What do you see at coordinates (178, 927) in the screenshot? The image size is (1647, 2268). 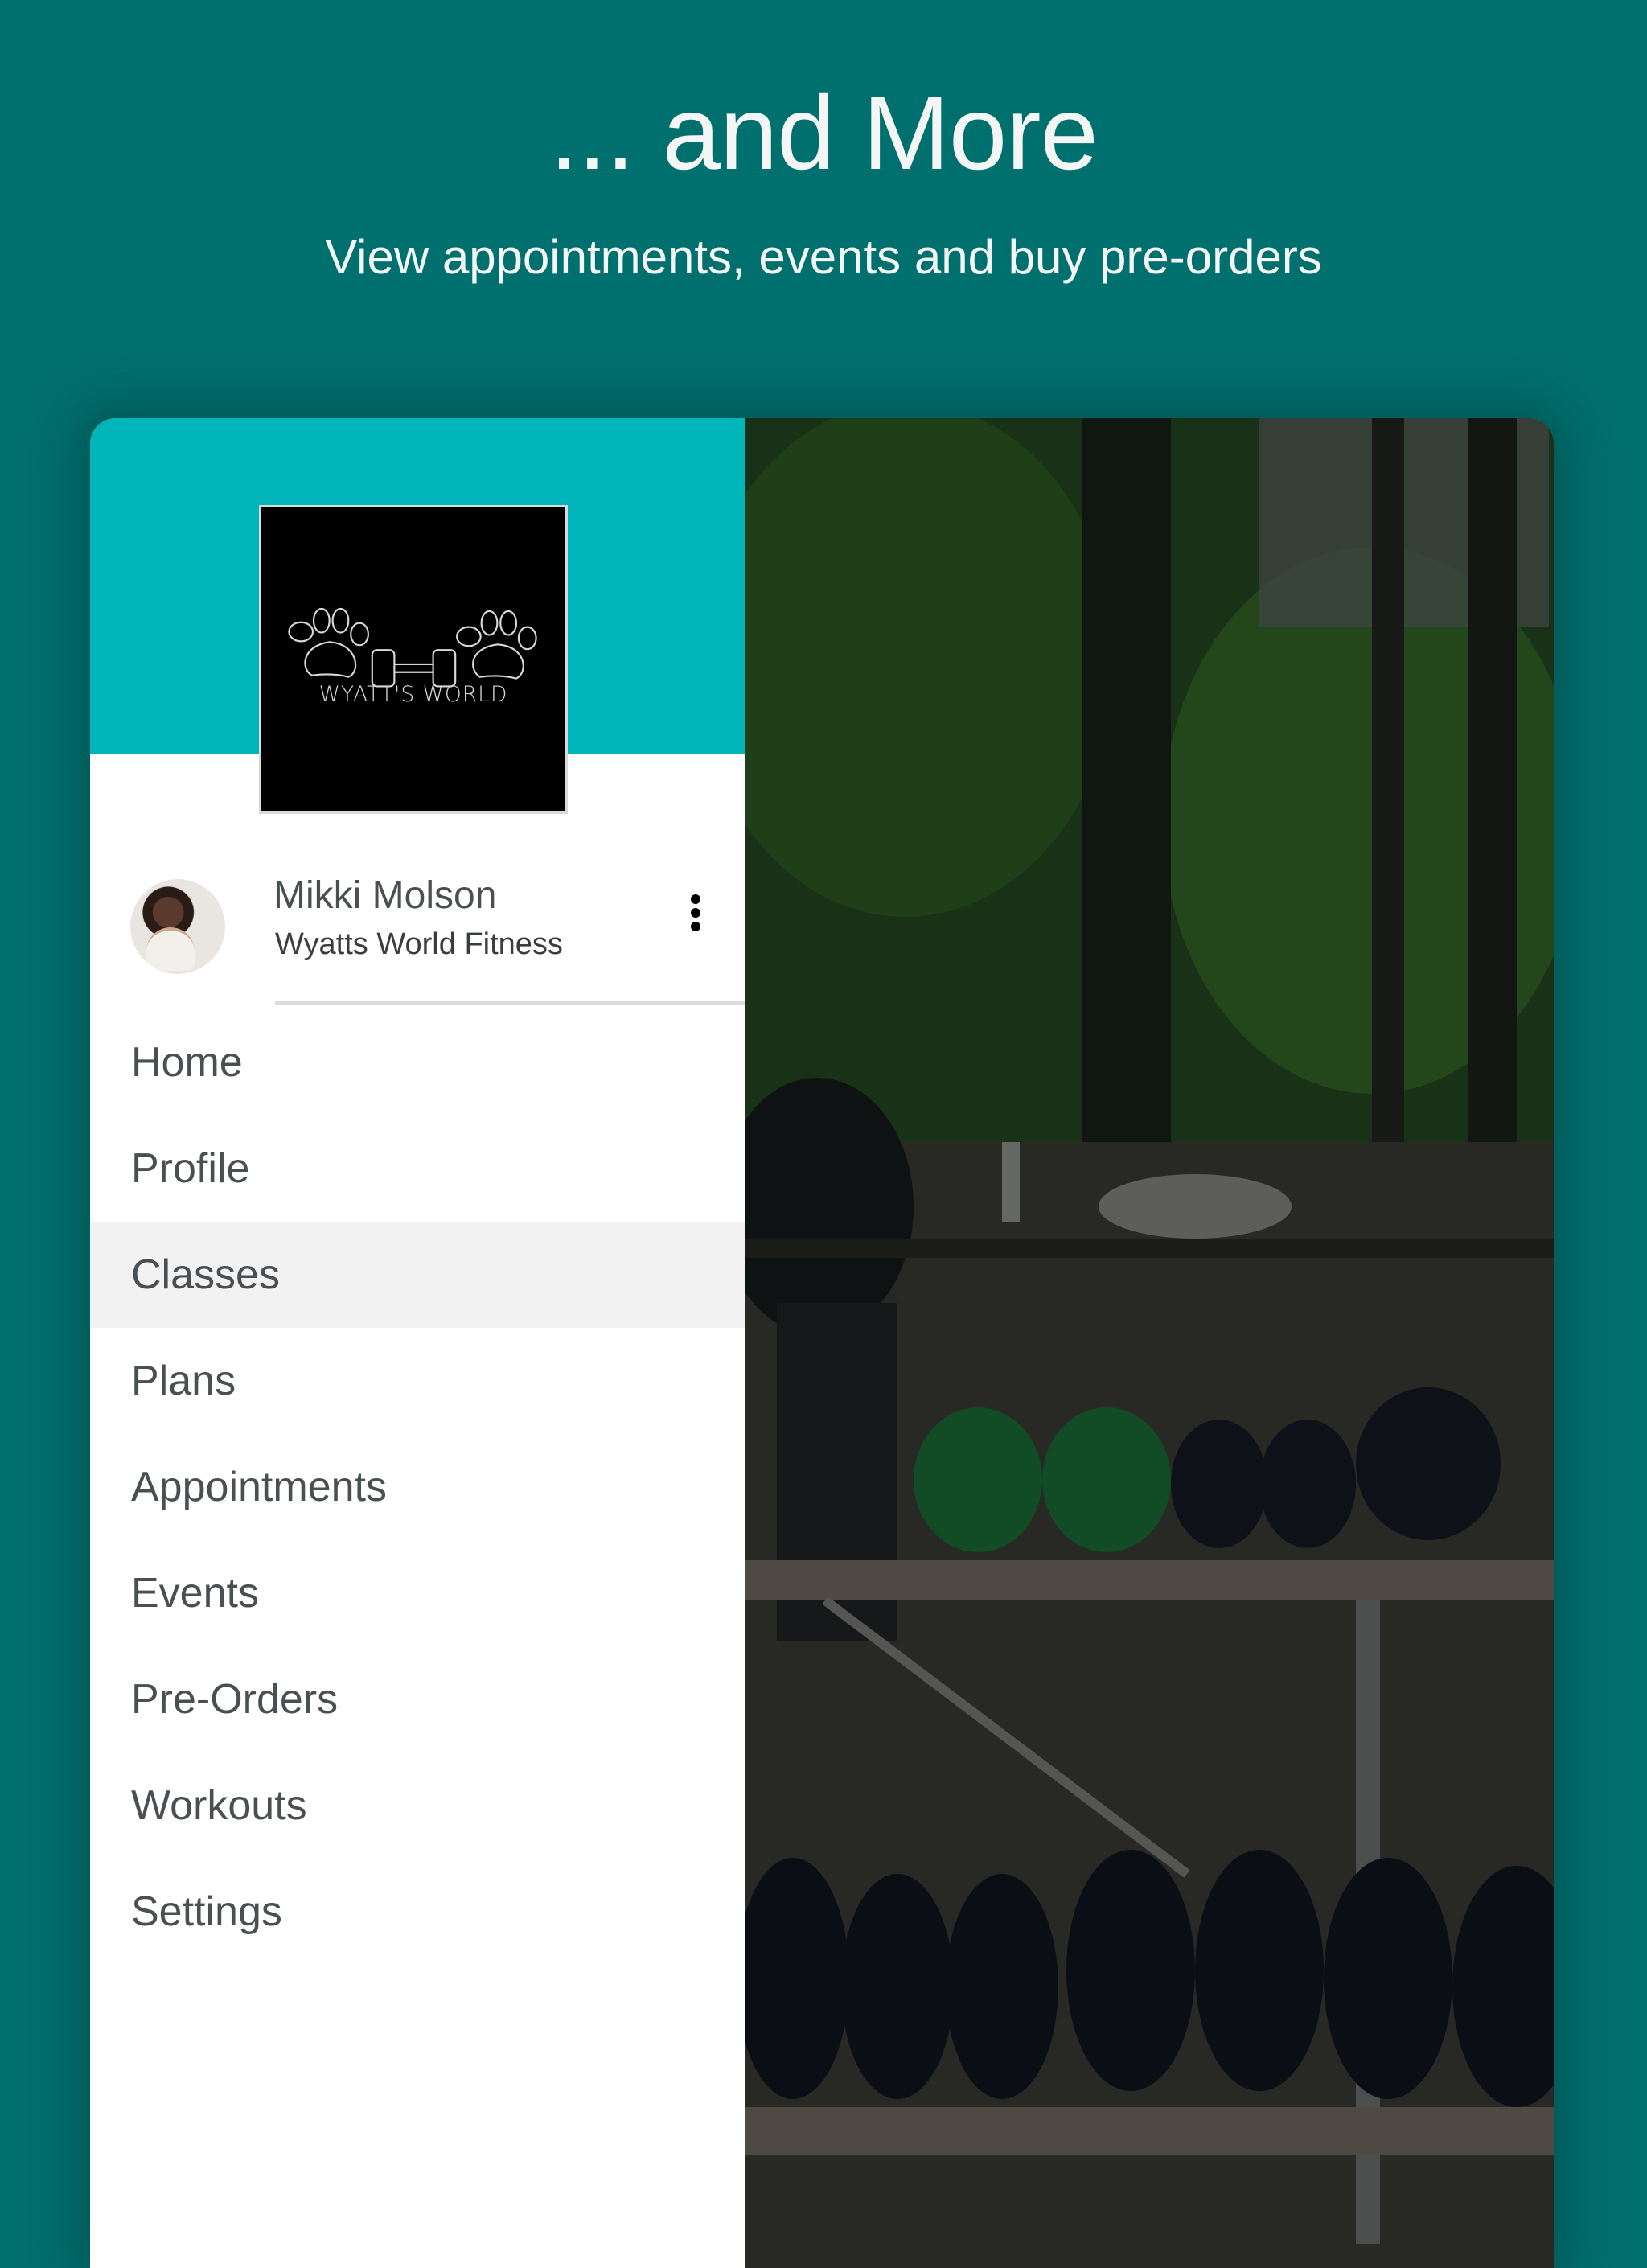 I see `user-avatar` at bounding box center [178, 927].